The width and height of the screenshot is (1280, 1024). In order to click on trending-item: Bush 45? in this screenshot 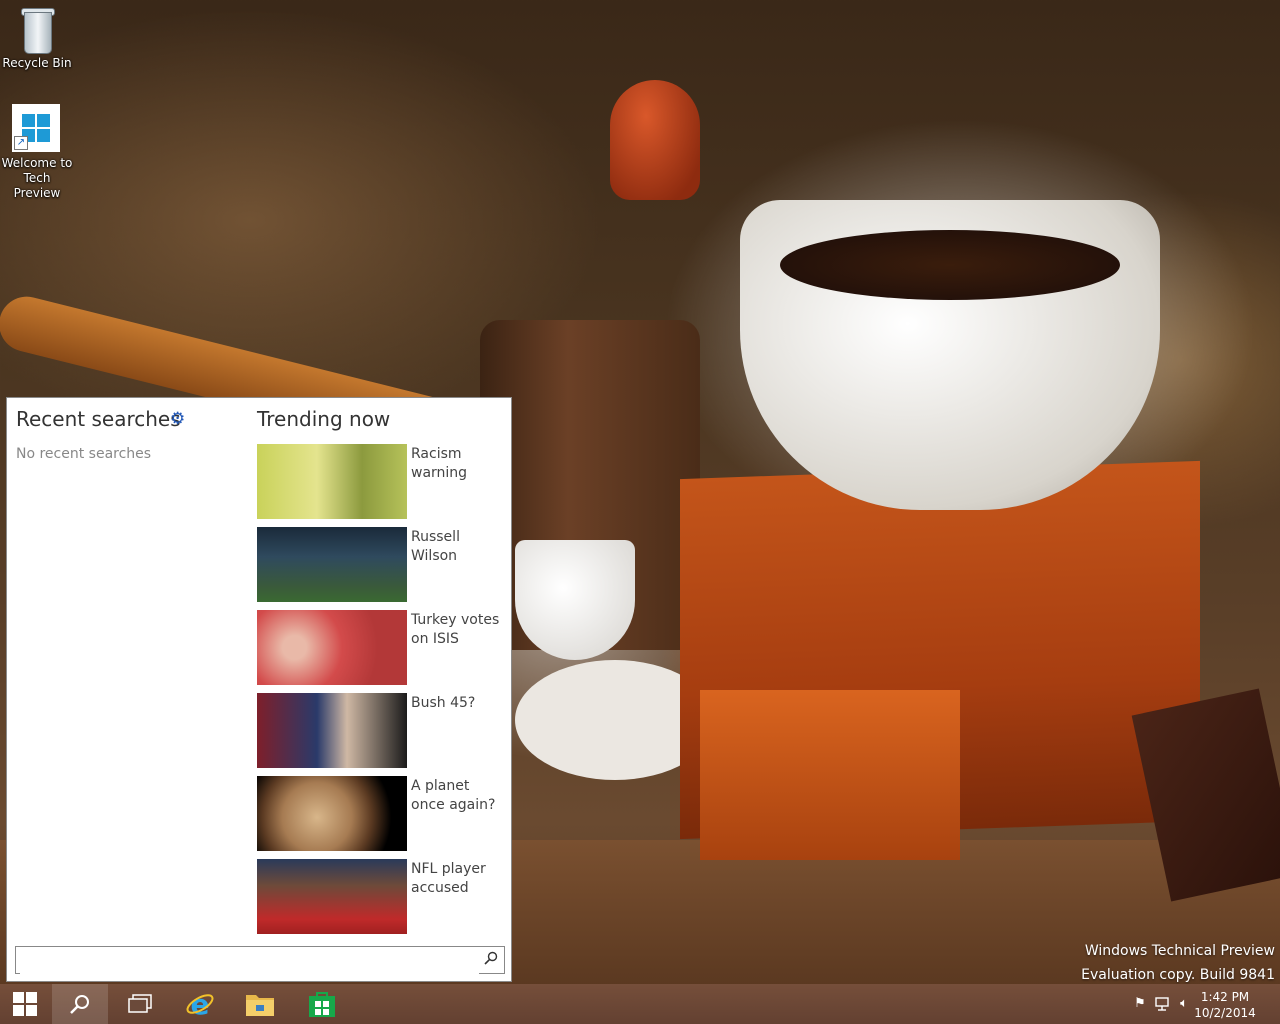, I will do `click(382, 730)`.